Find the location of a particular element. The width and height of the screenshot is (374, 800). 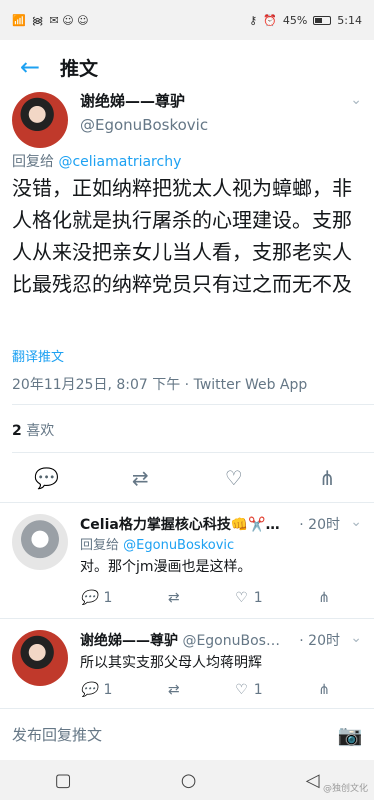

status-right-icons: ⚷ ⏰ 45% 5:14 is located at coordinates (305, 20).